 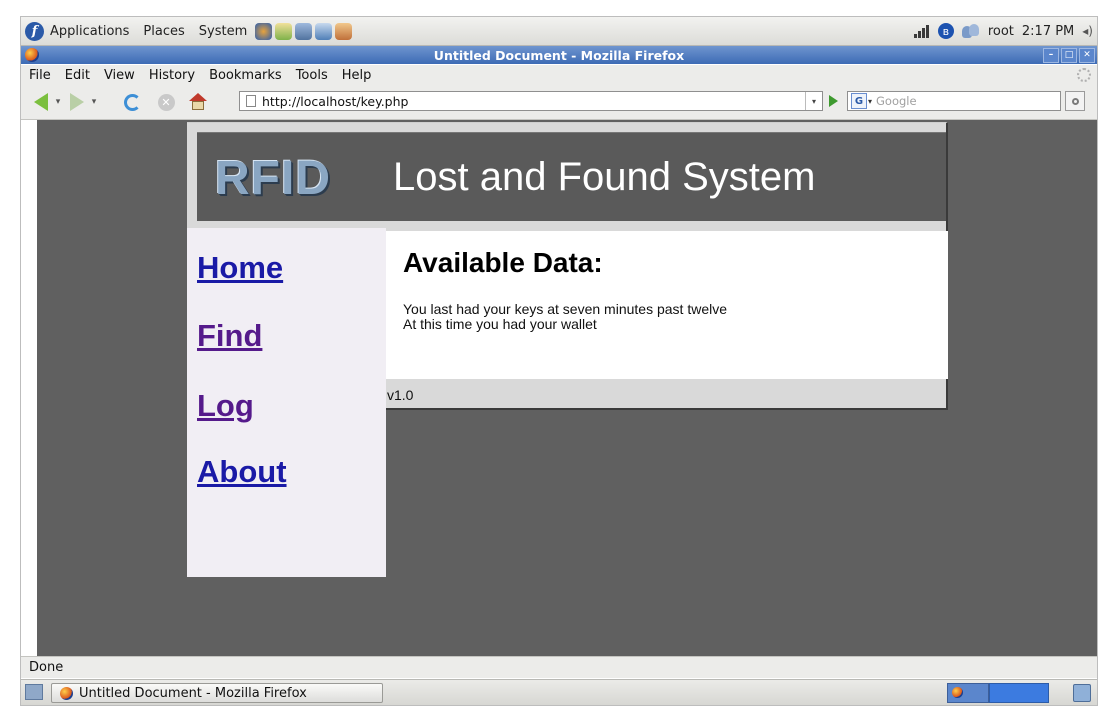 I want to click on maximize-button: □, so click(x=1069, y=55).